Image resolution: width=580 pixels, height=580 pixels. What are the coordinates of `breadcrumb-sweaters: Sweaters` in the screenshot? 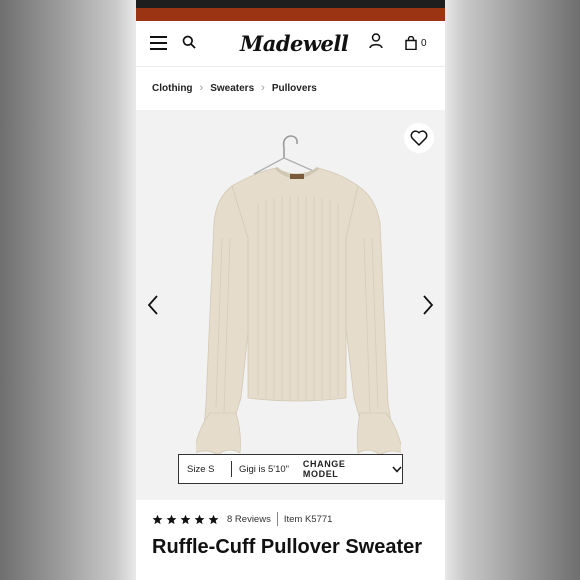 It's located at (232, 88).